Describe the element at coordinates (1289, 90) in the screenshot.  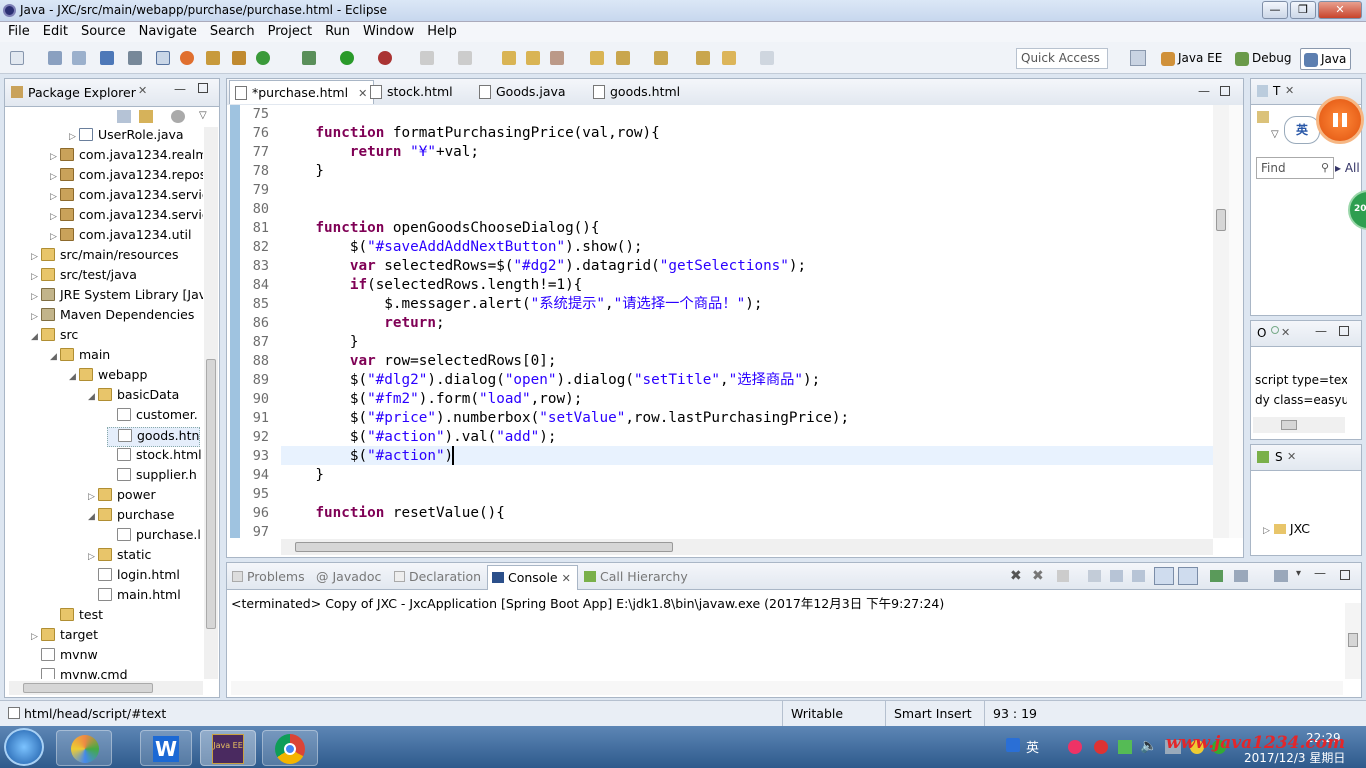
I see `task-close-icon: ✕` at that location.